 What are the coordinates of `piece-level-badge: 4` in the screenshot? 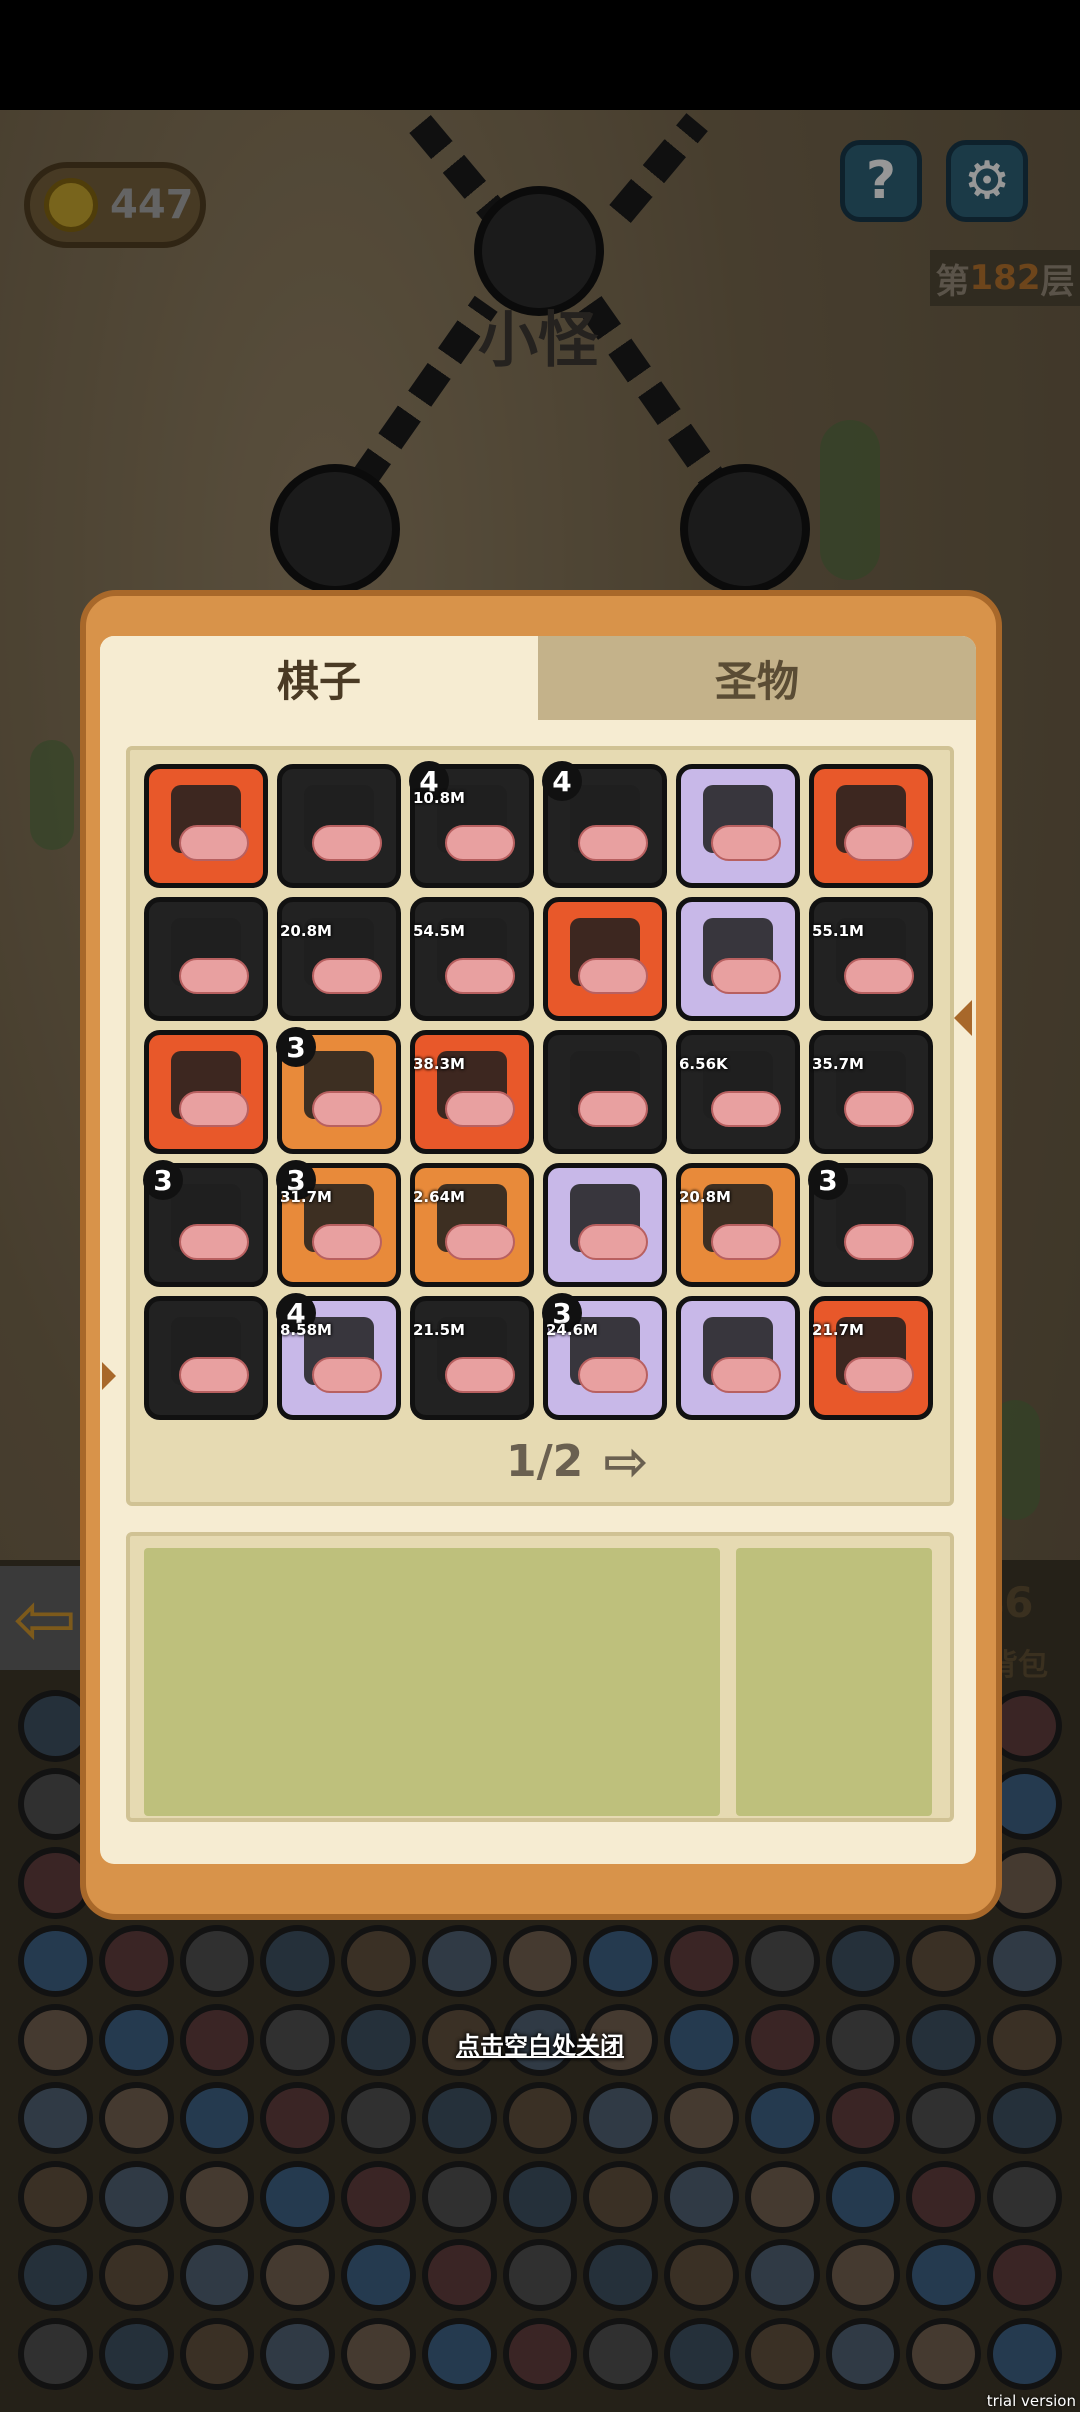 It's located at (562, 781).